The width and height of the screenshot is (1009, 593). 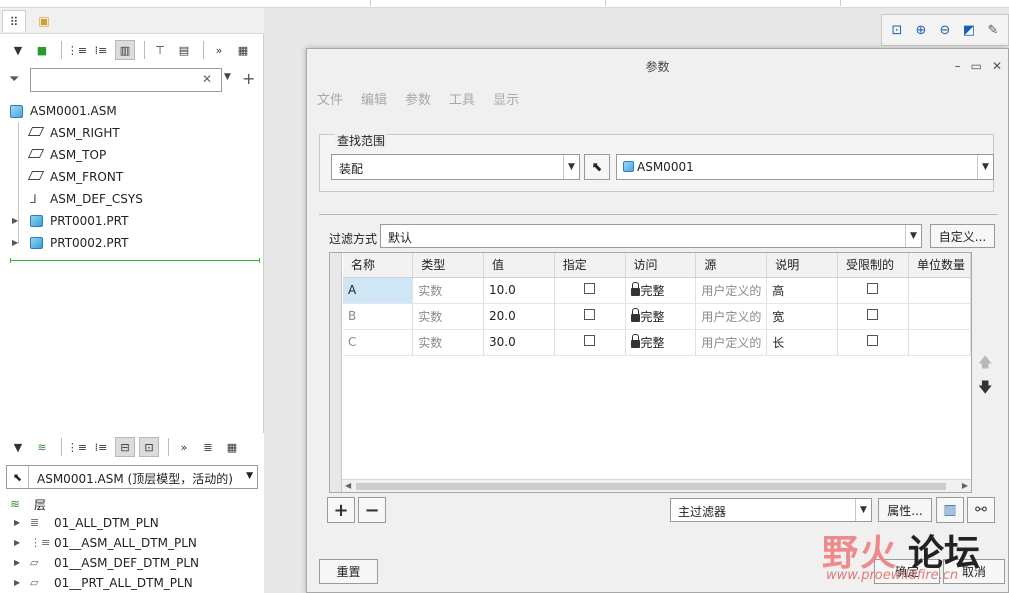 I want to click on layer-hide-icon: ⊡, so click(x=149, y=447).